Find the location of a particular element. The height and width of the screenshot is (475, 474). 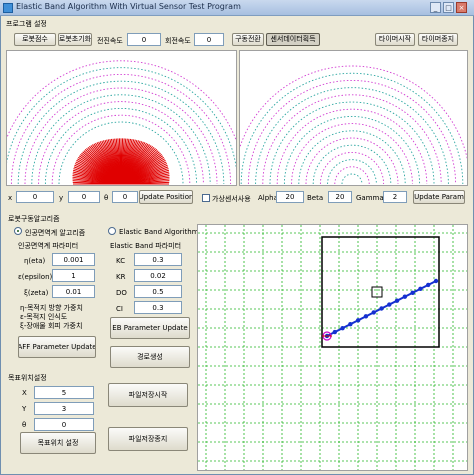

pos-theta-label: θ is located at coordinates (106, 198).